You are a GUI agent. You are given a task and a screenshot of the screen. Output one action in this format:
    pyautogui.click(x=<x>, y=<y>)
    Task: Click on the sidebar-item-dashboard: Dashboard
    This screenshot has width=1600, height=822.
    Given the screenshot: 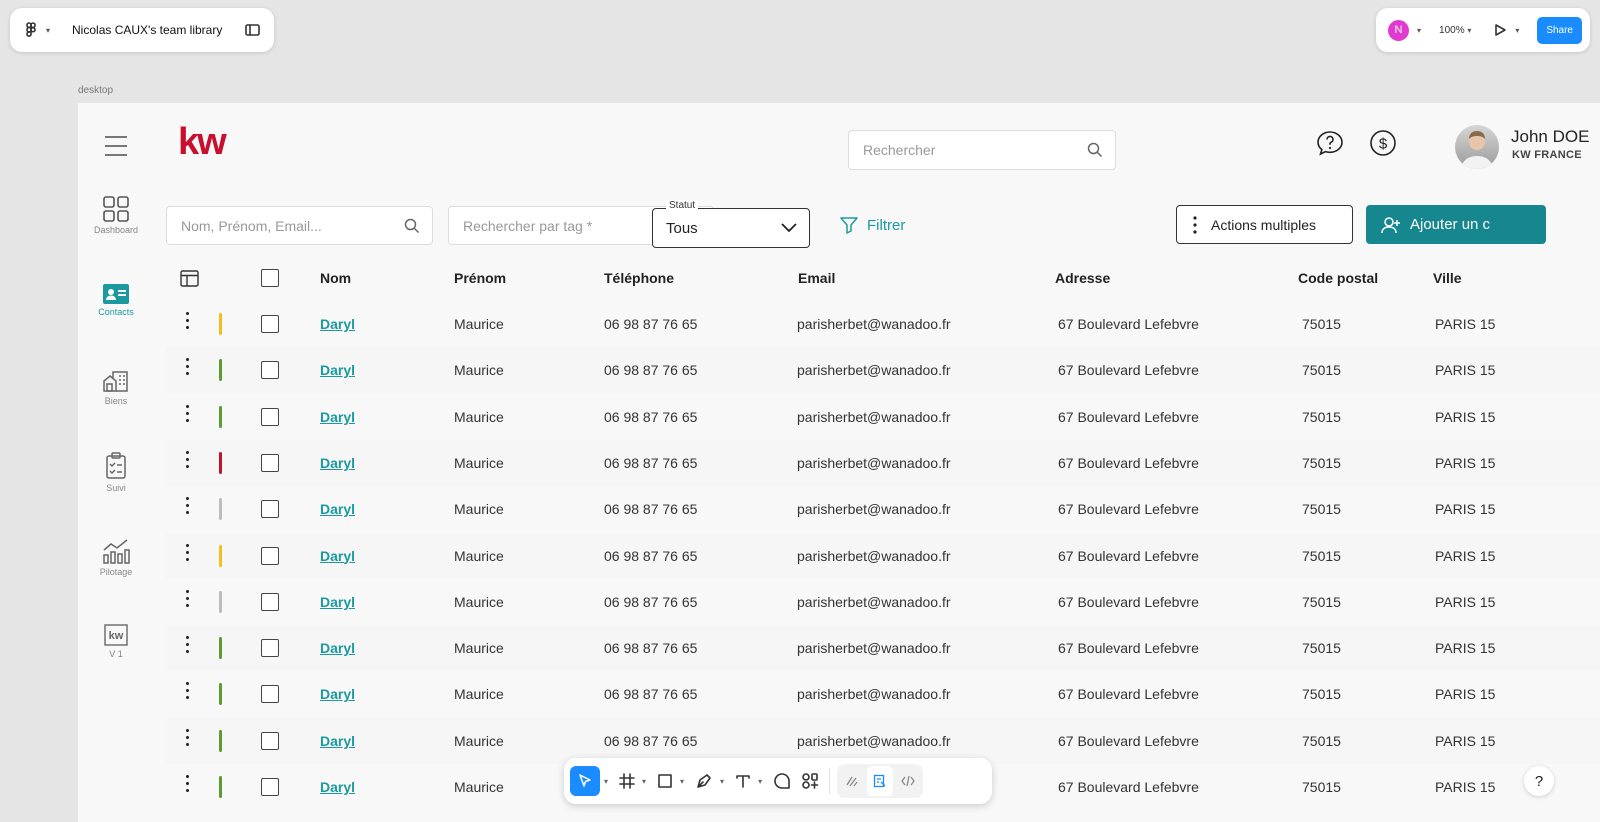 What is the action you would take?
    pyautogui.click(x=116, y=215)
    